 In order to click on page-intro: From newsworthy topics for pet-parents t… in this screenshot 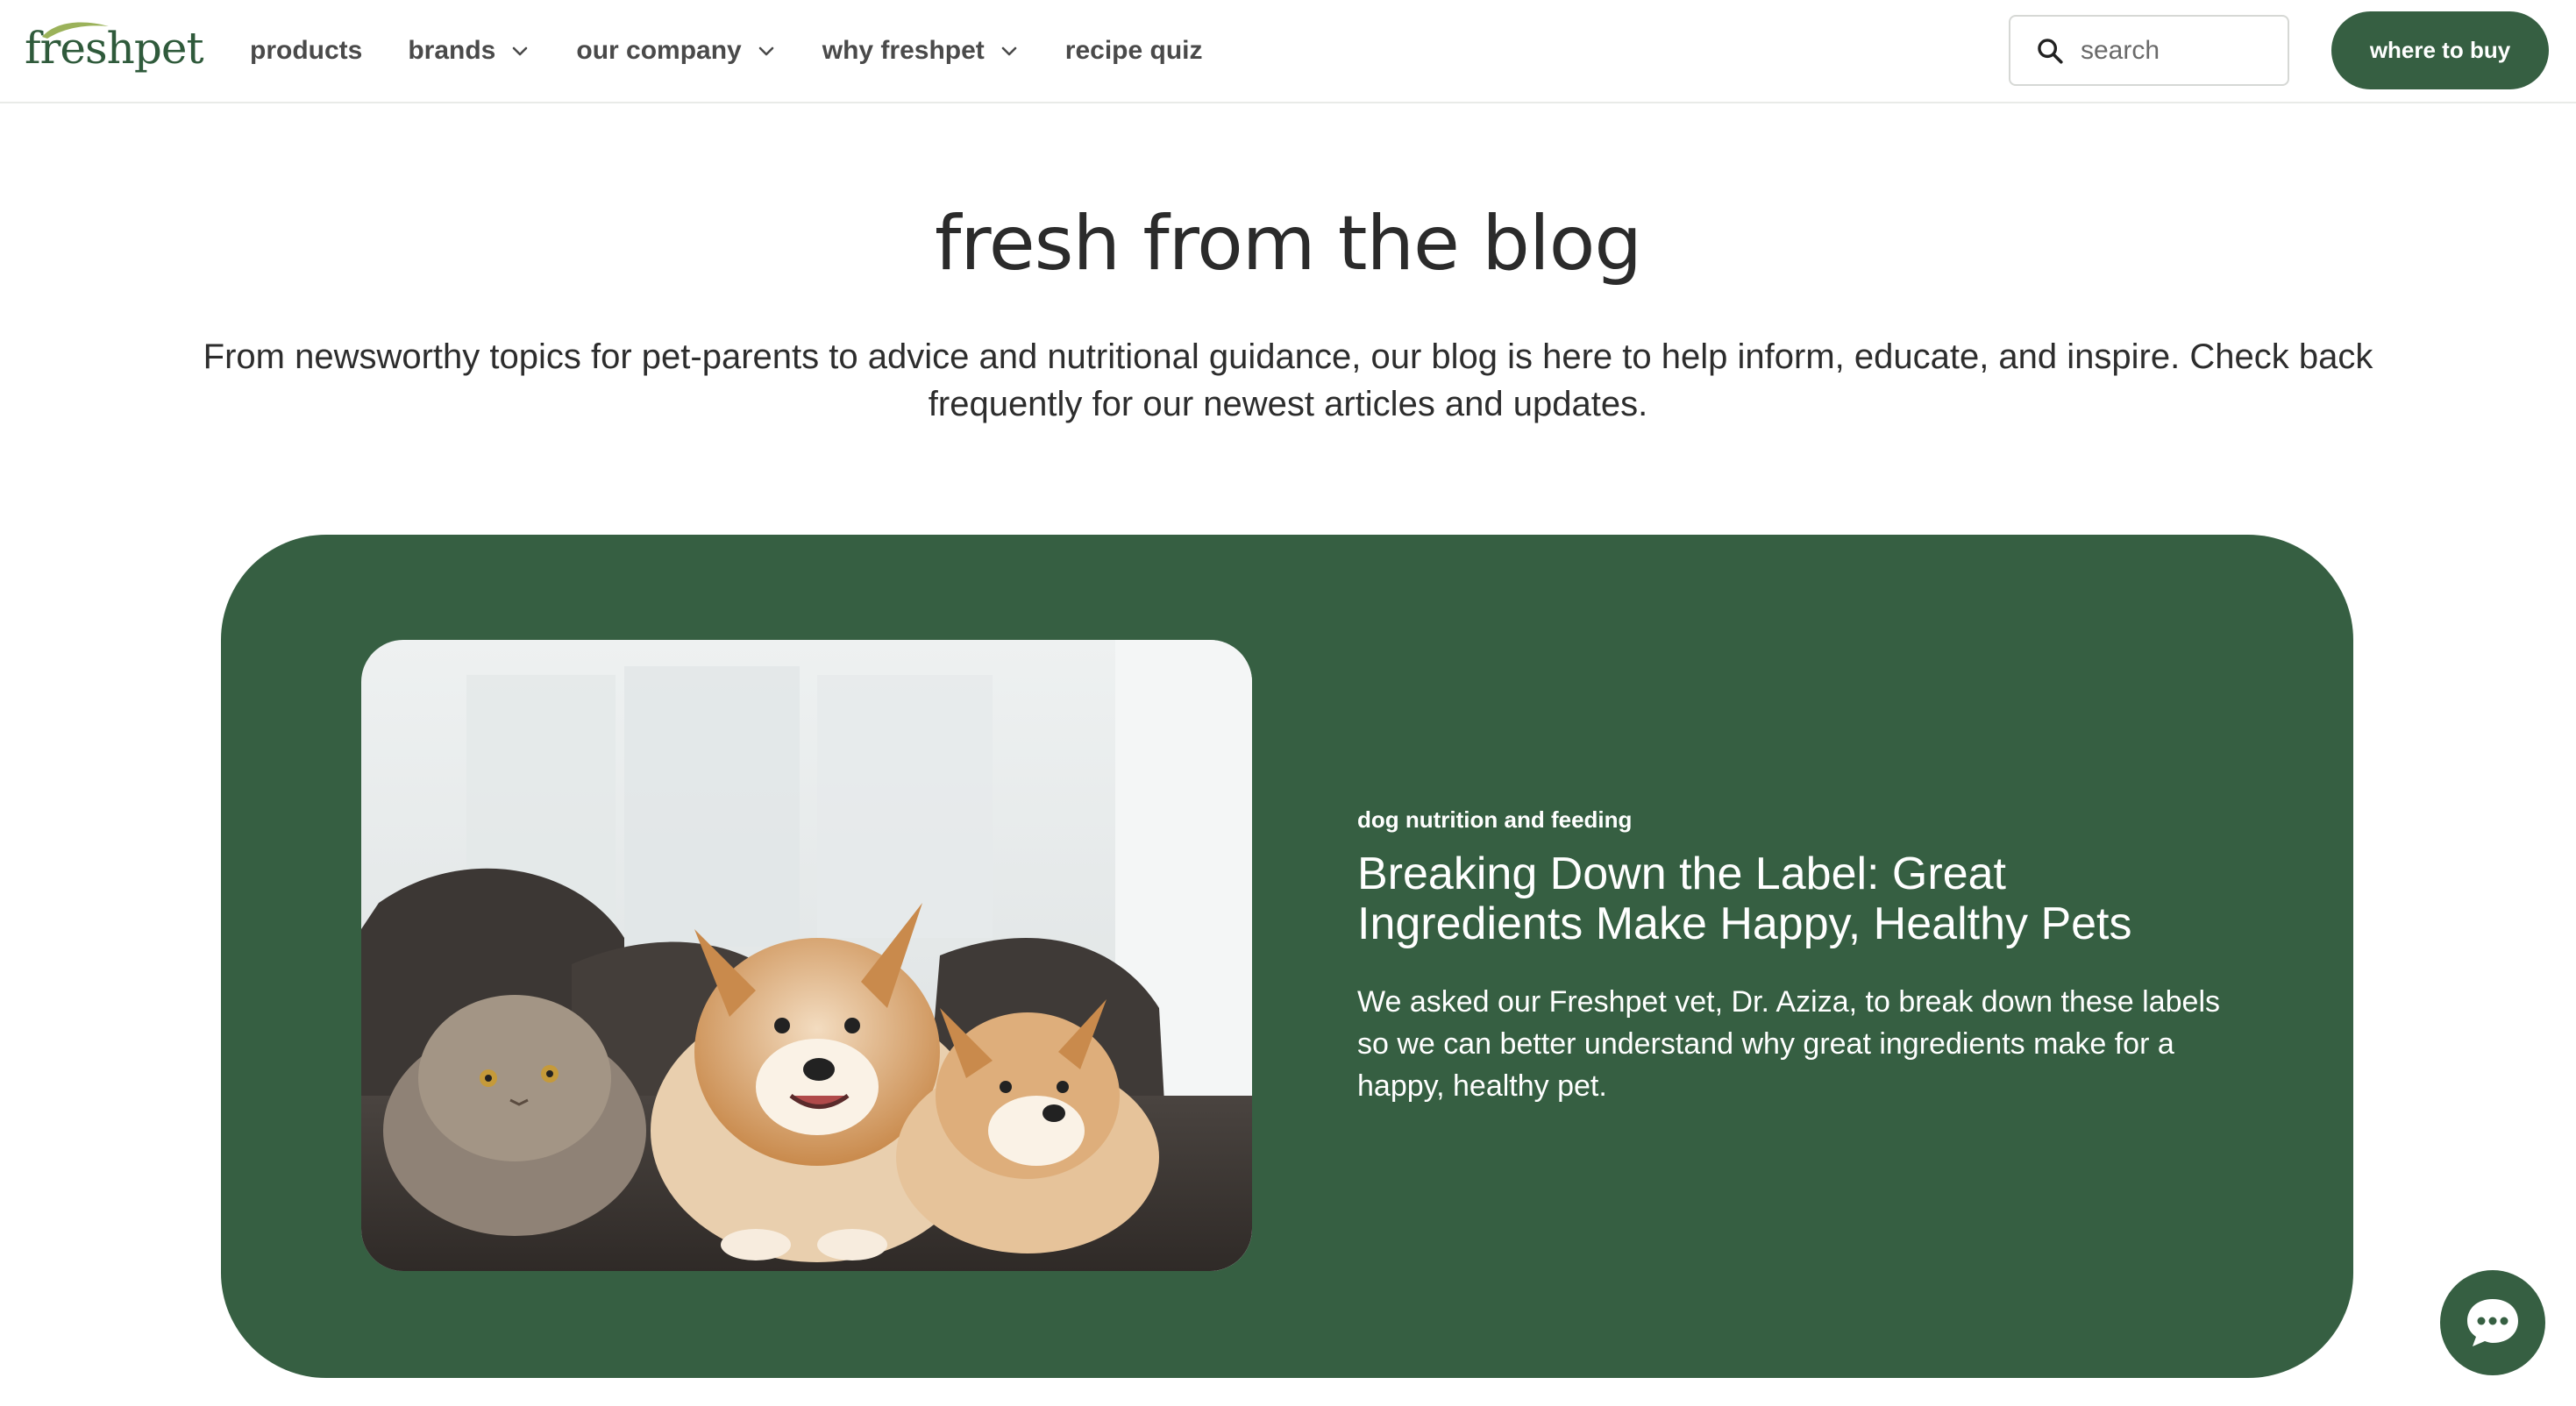, I will do `click(1288, 380)`.